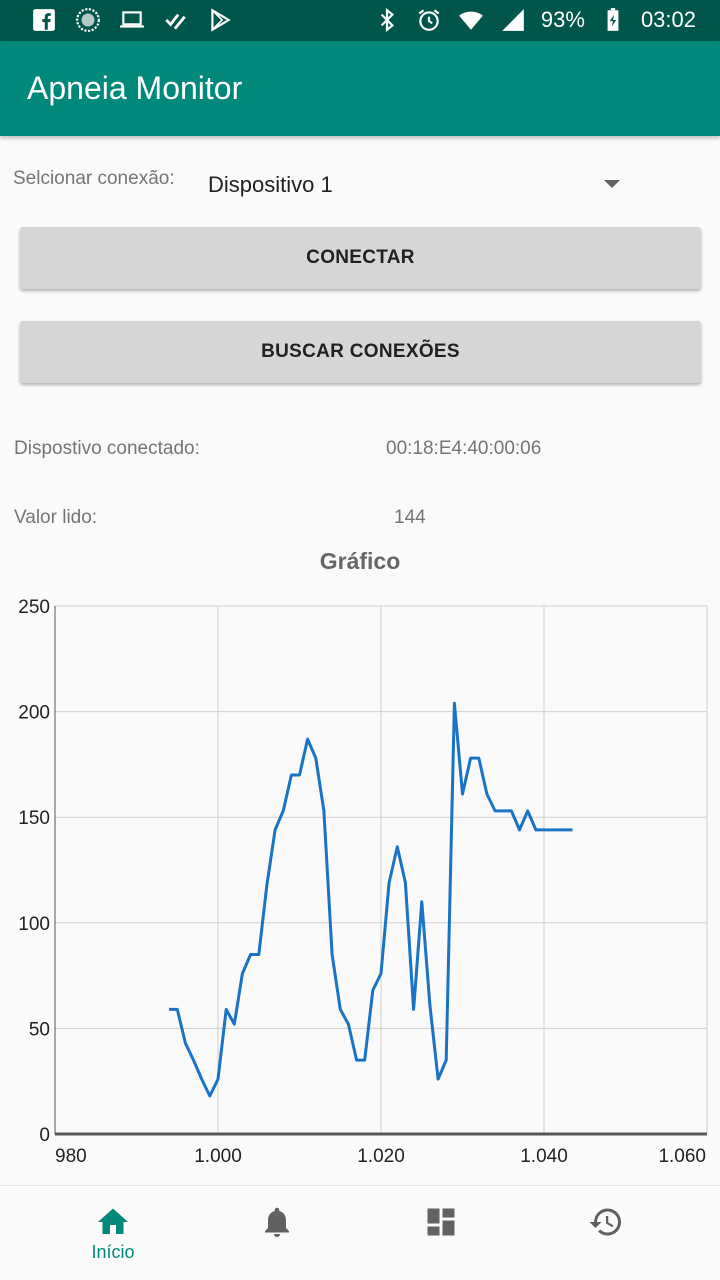 The width and height of the screenshot is (720, 1280). What do you see at coordinates (360, 258) in the screenshot?
I see `connect-button: CONECTAR` at bounding box center [360, 258].